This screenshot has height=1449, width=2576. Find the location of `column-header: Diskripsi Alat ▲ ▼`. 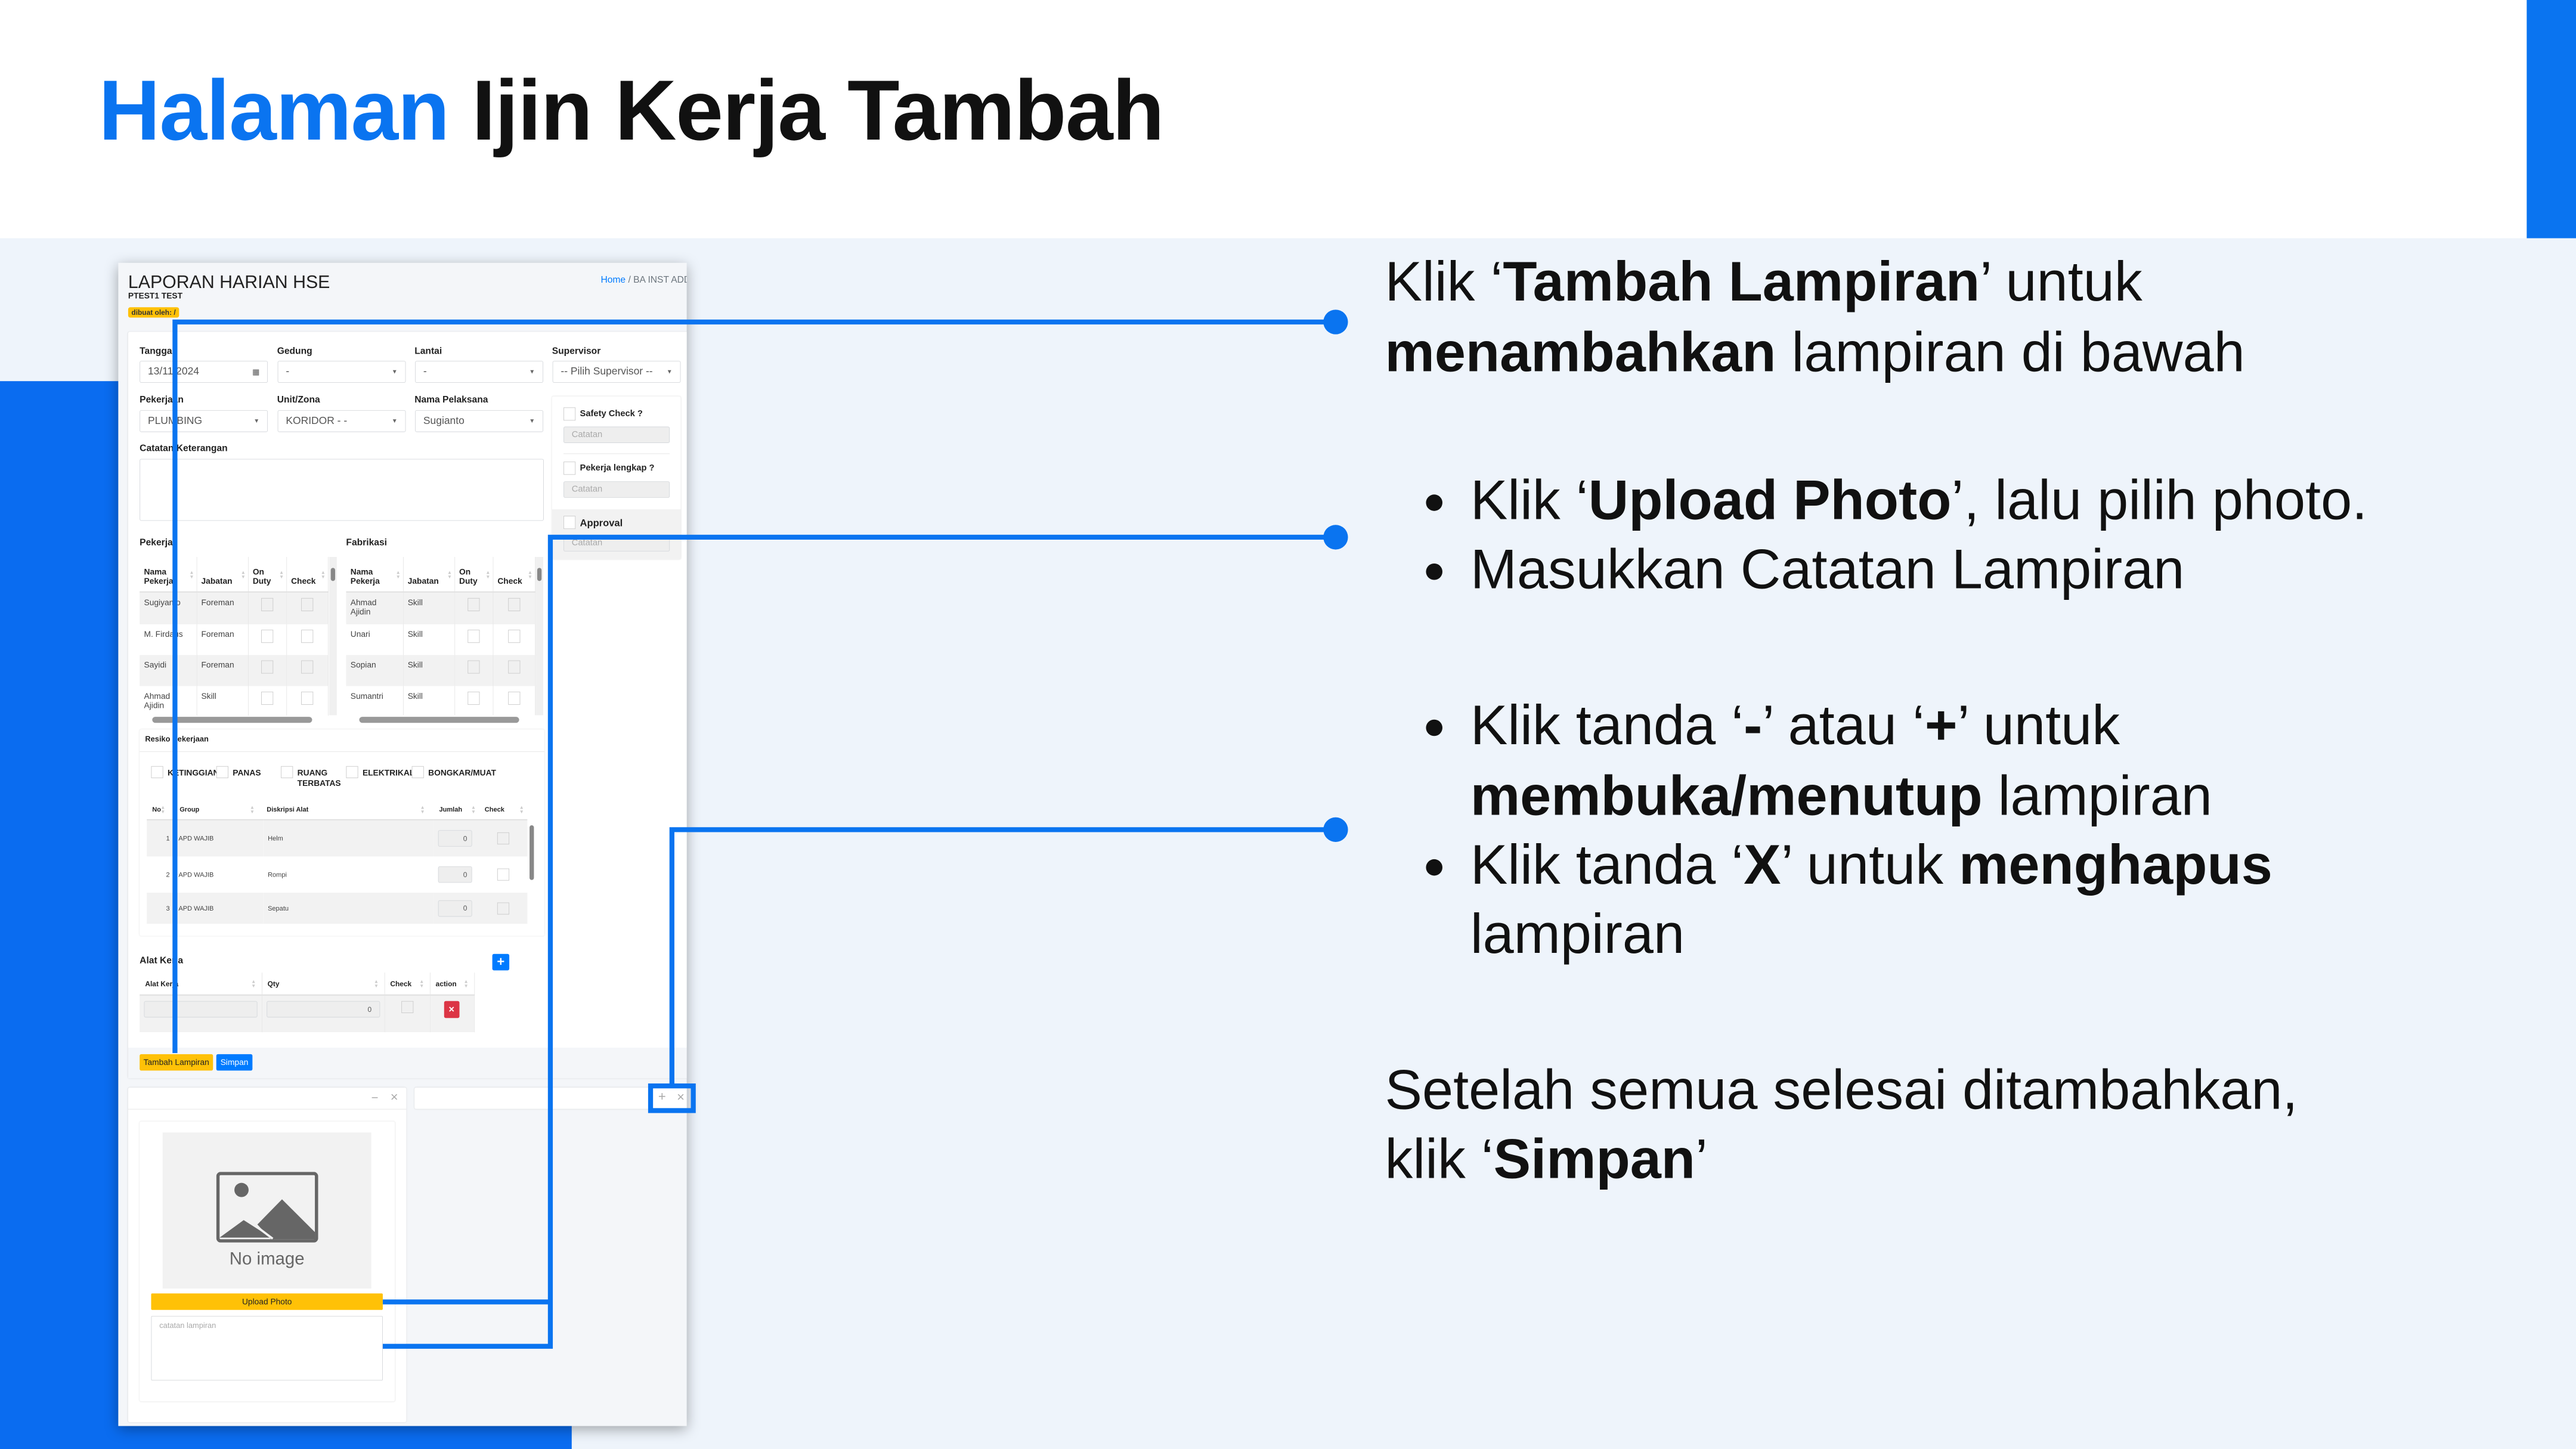

column-header: Diskripsi Alat ▲ ▼ is located at coordinates (349, 810).